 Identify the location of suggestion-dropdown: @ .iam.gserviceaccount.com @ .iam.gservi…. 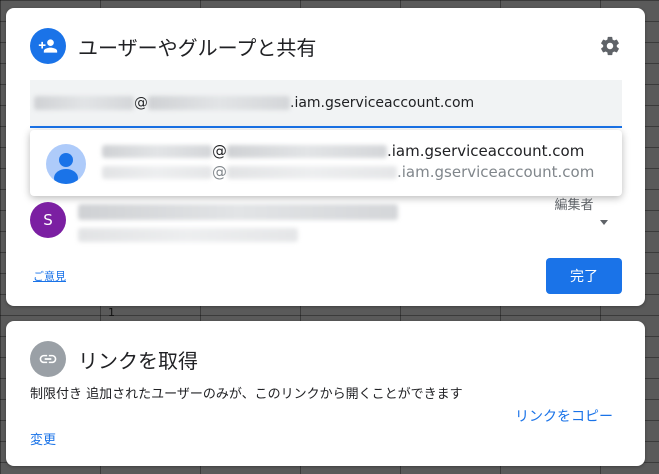
(326, 163).